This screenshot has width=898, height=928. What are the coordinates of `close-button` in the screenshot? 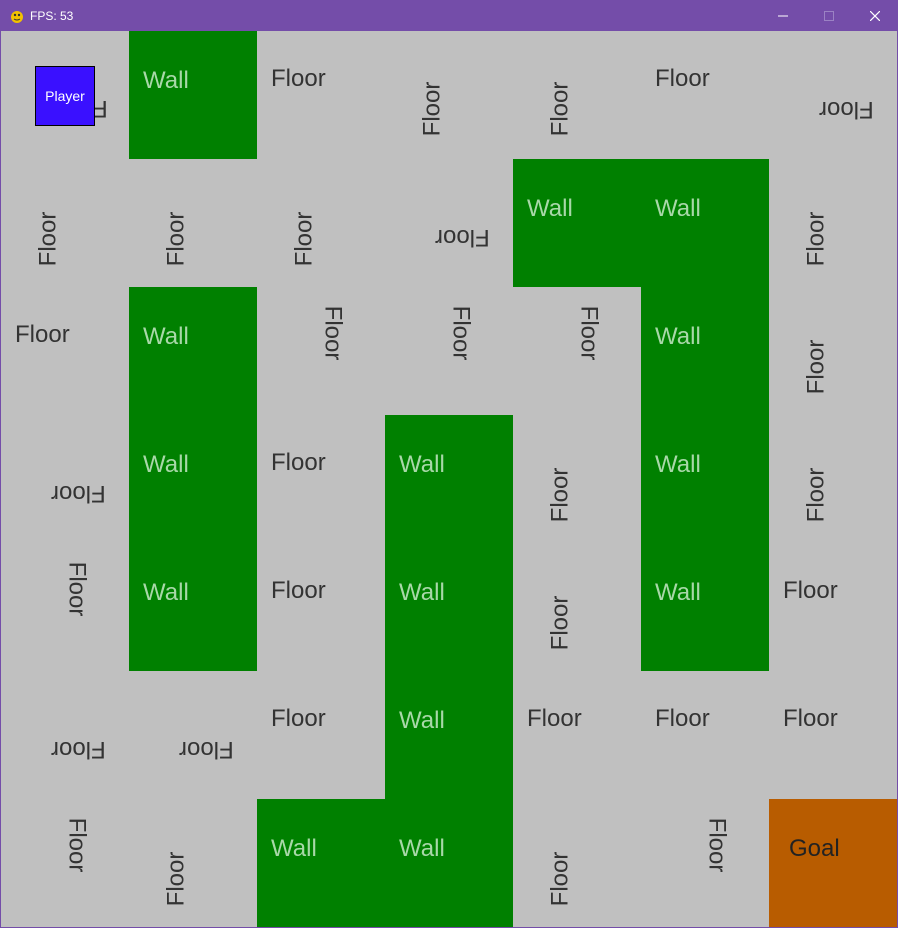 It's located at (875, 15).